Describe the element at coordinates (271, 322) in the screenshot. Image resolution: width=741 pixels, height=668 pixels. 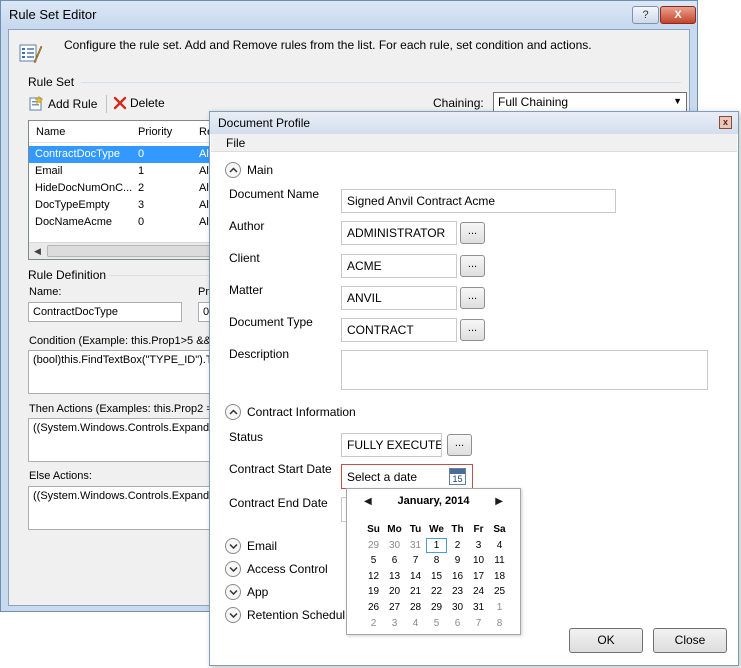
I see `document-type-label: Document Type` at that location.